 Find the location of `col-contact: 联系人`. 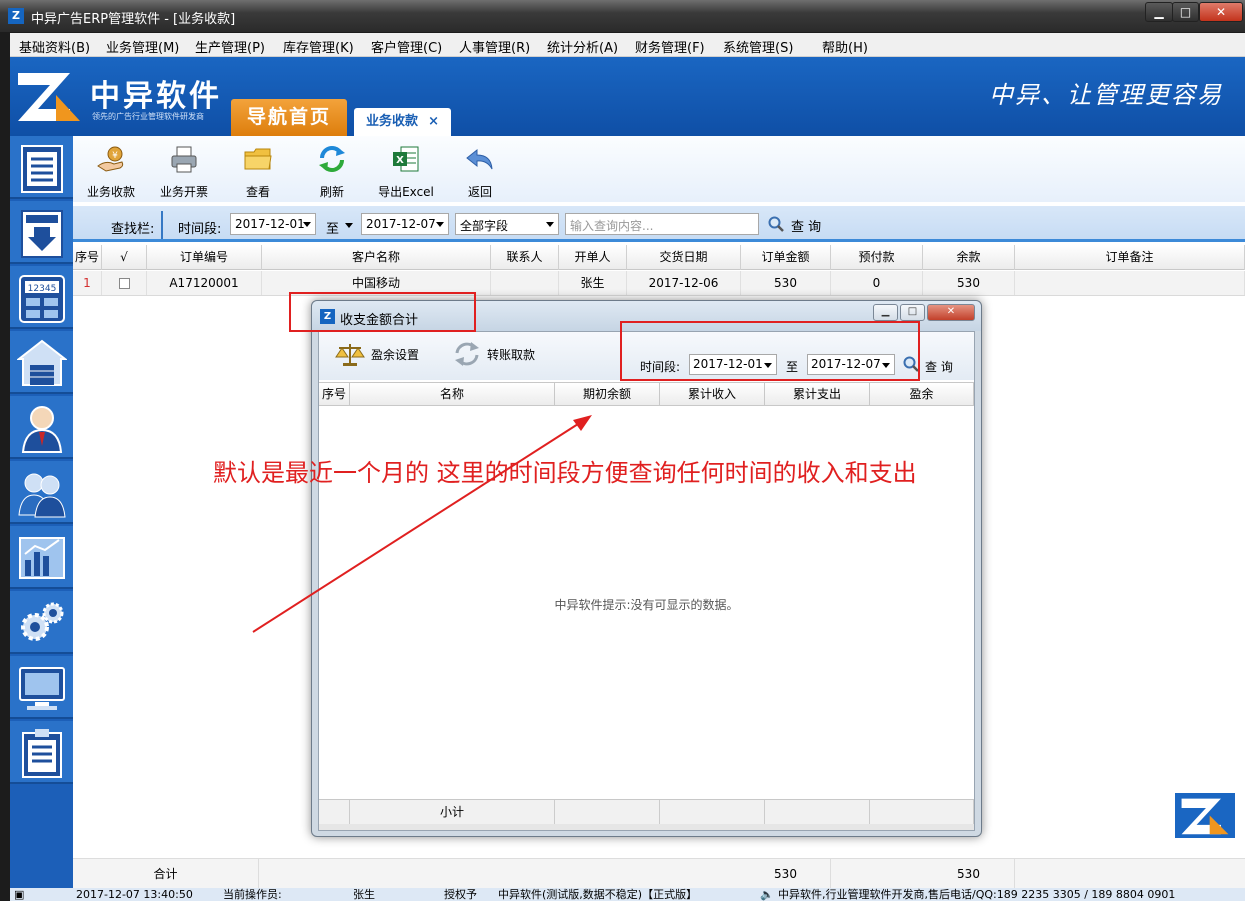

col-contact: 联系人 is located at coordinates (525, 257).